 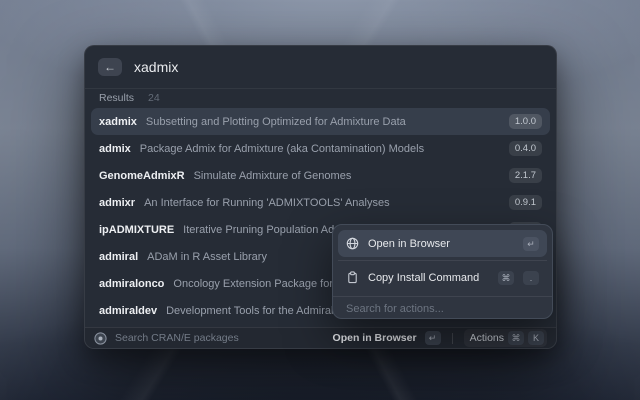 What do you see at coordinates (320, 98) in the screenshot?
I see `results-bar: Results 24` at bounding box center [320, 98].